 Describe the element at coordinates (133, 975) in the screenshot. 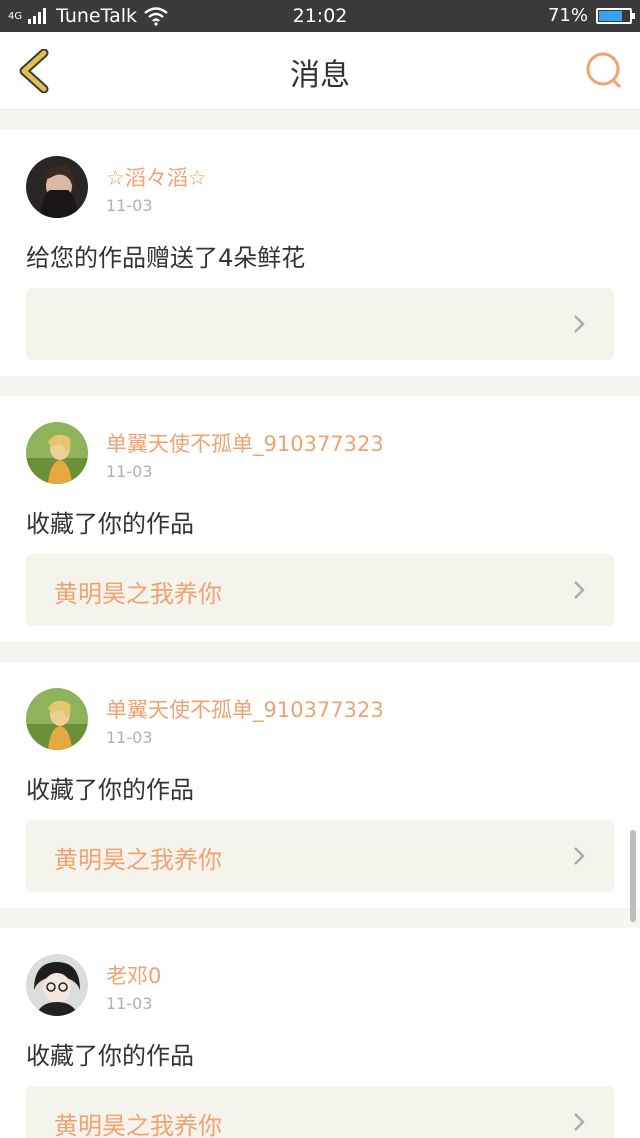

I see `user-name: 老邓0` at that location.